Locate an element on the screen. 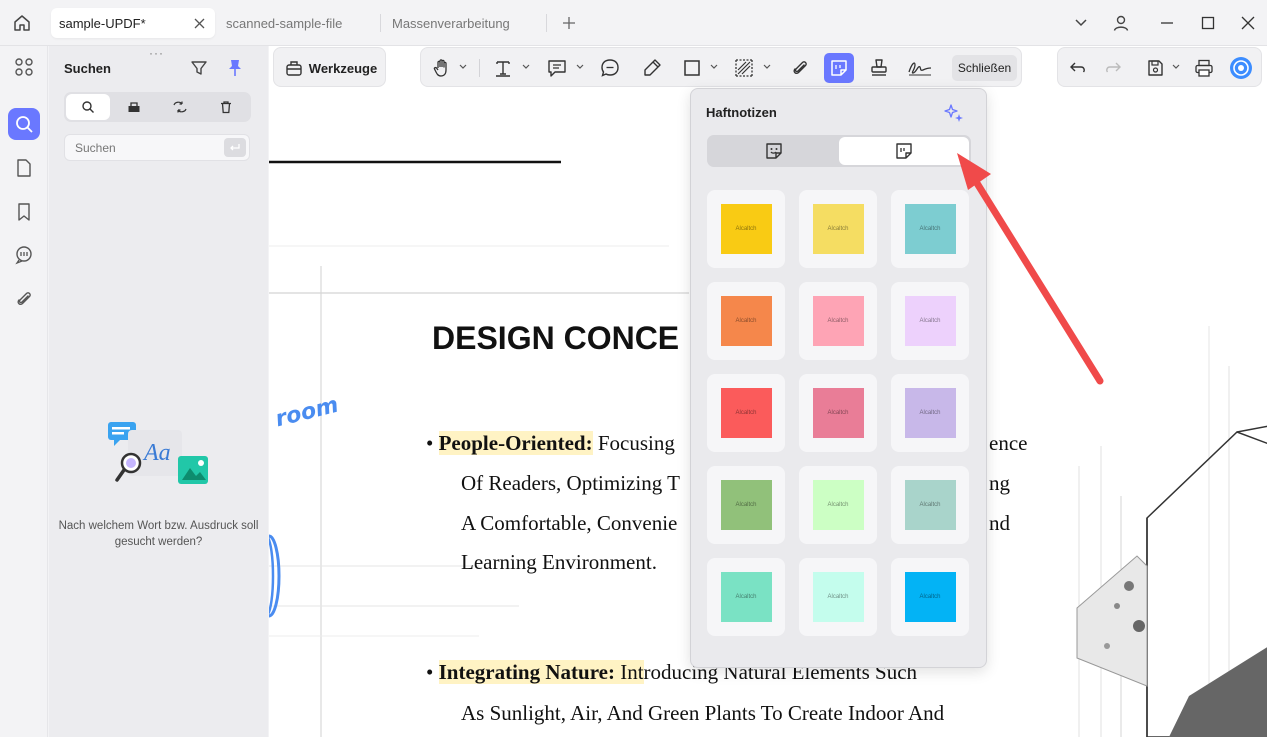 The width and height of the screenshot is (1267, 737). tab-massenverarbeitung: Massenverarbeitung is located at coordinates (466, 23).